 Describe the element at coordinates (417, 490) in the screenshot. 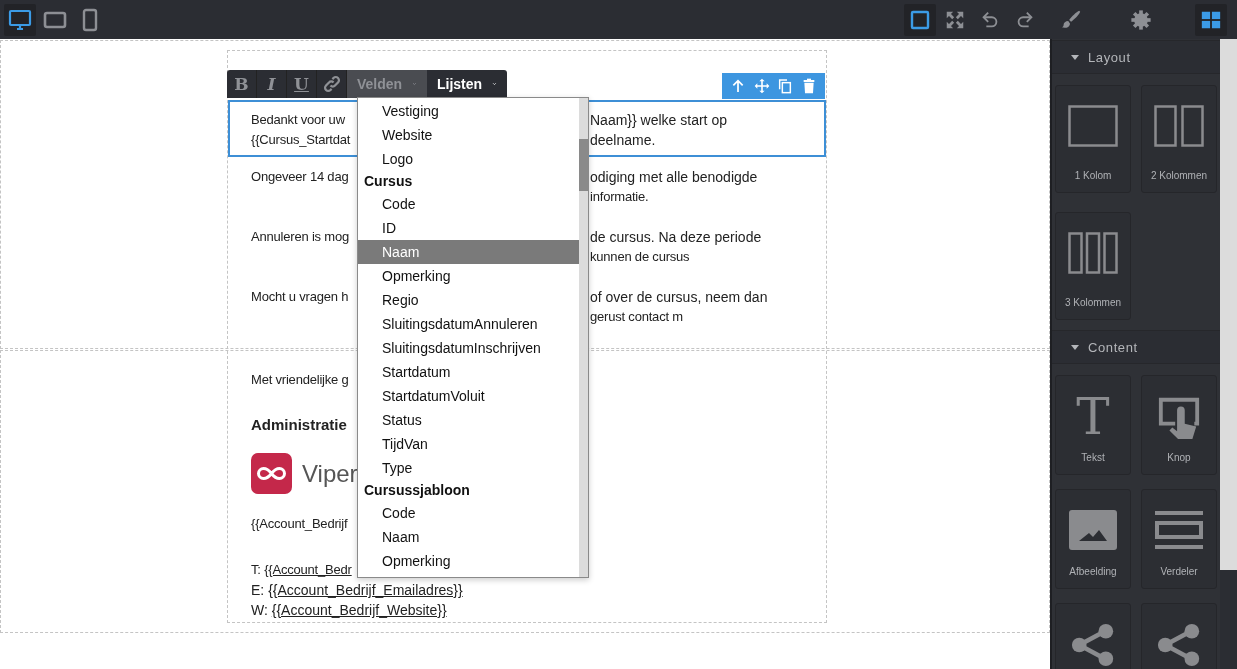

I see `menu-group-header: Cursussjabloon` at that location.